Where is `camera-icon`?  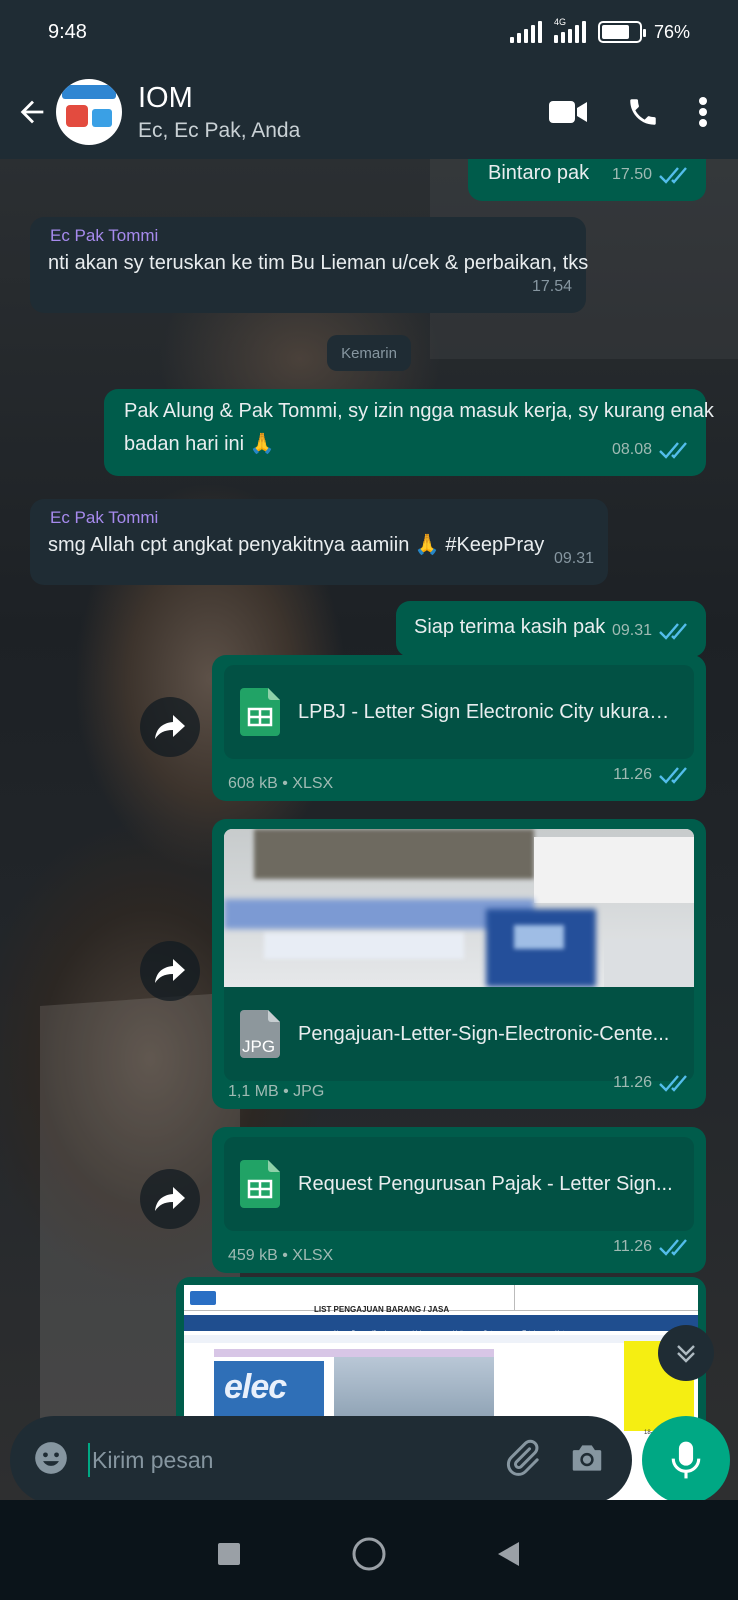
camera-icon is located at coordinates (587, 1457).